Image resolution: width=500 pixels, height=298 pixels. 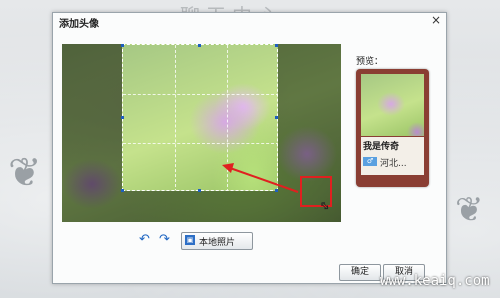 I want to click on dialog-titlebar: 添加头像 ×, so click(x=249, y=21).